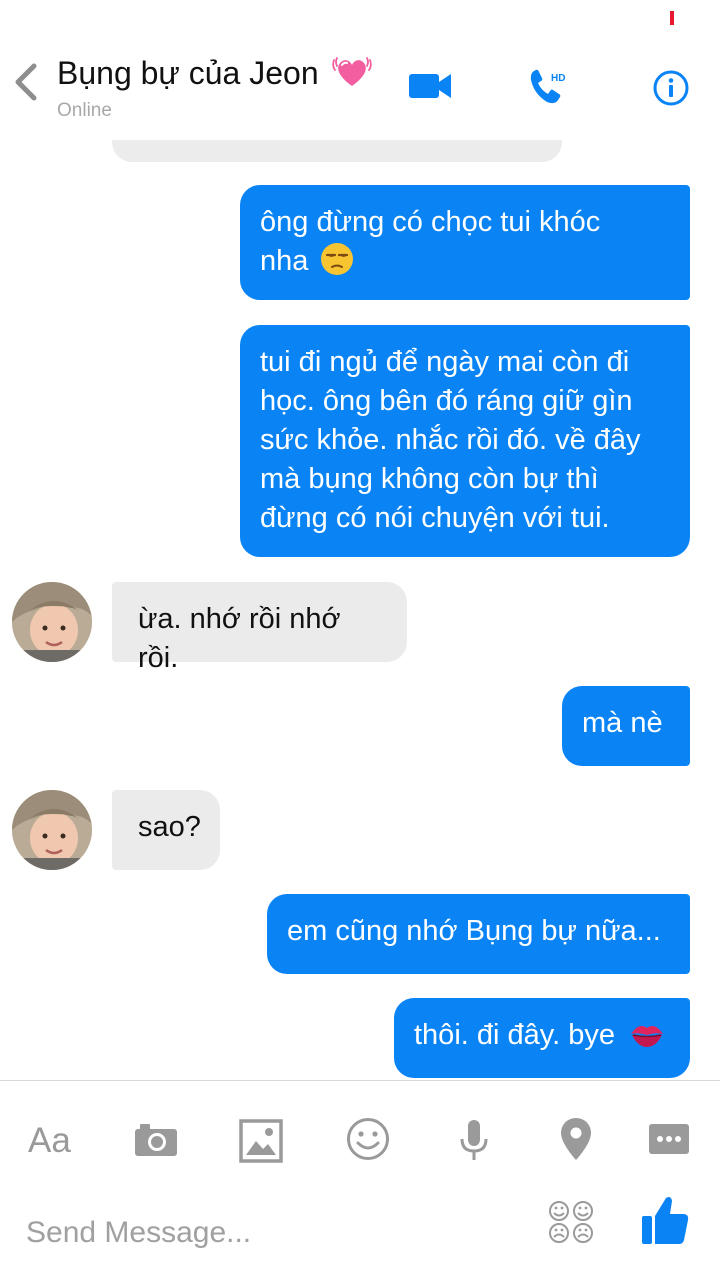  I want to click on text-format-icon: Aa, so click(49, 1141).